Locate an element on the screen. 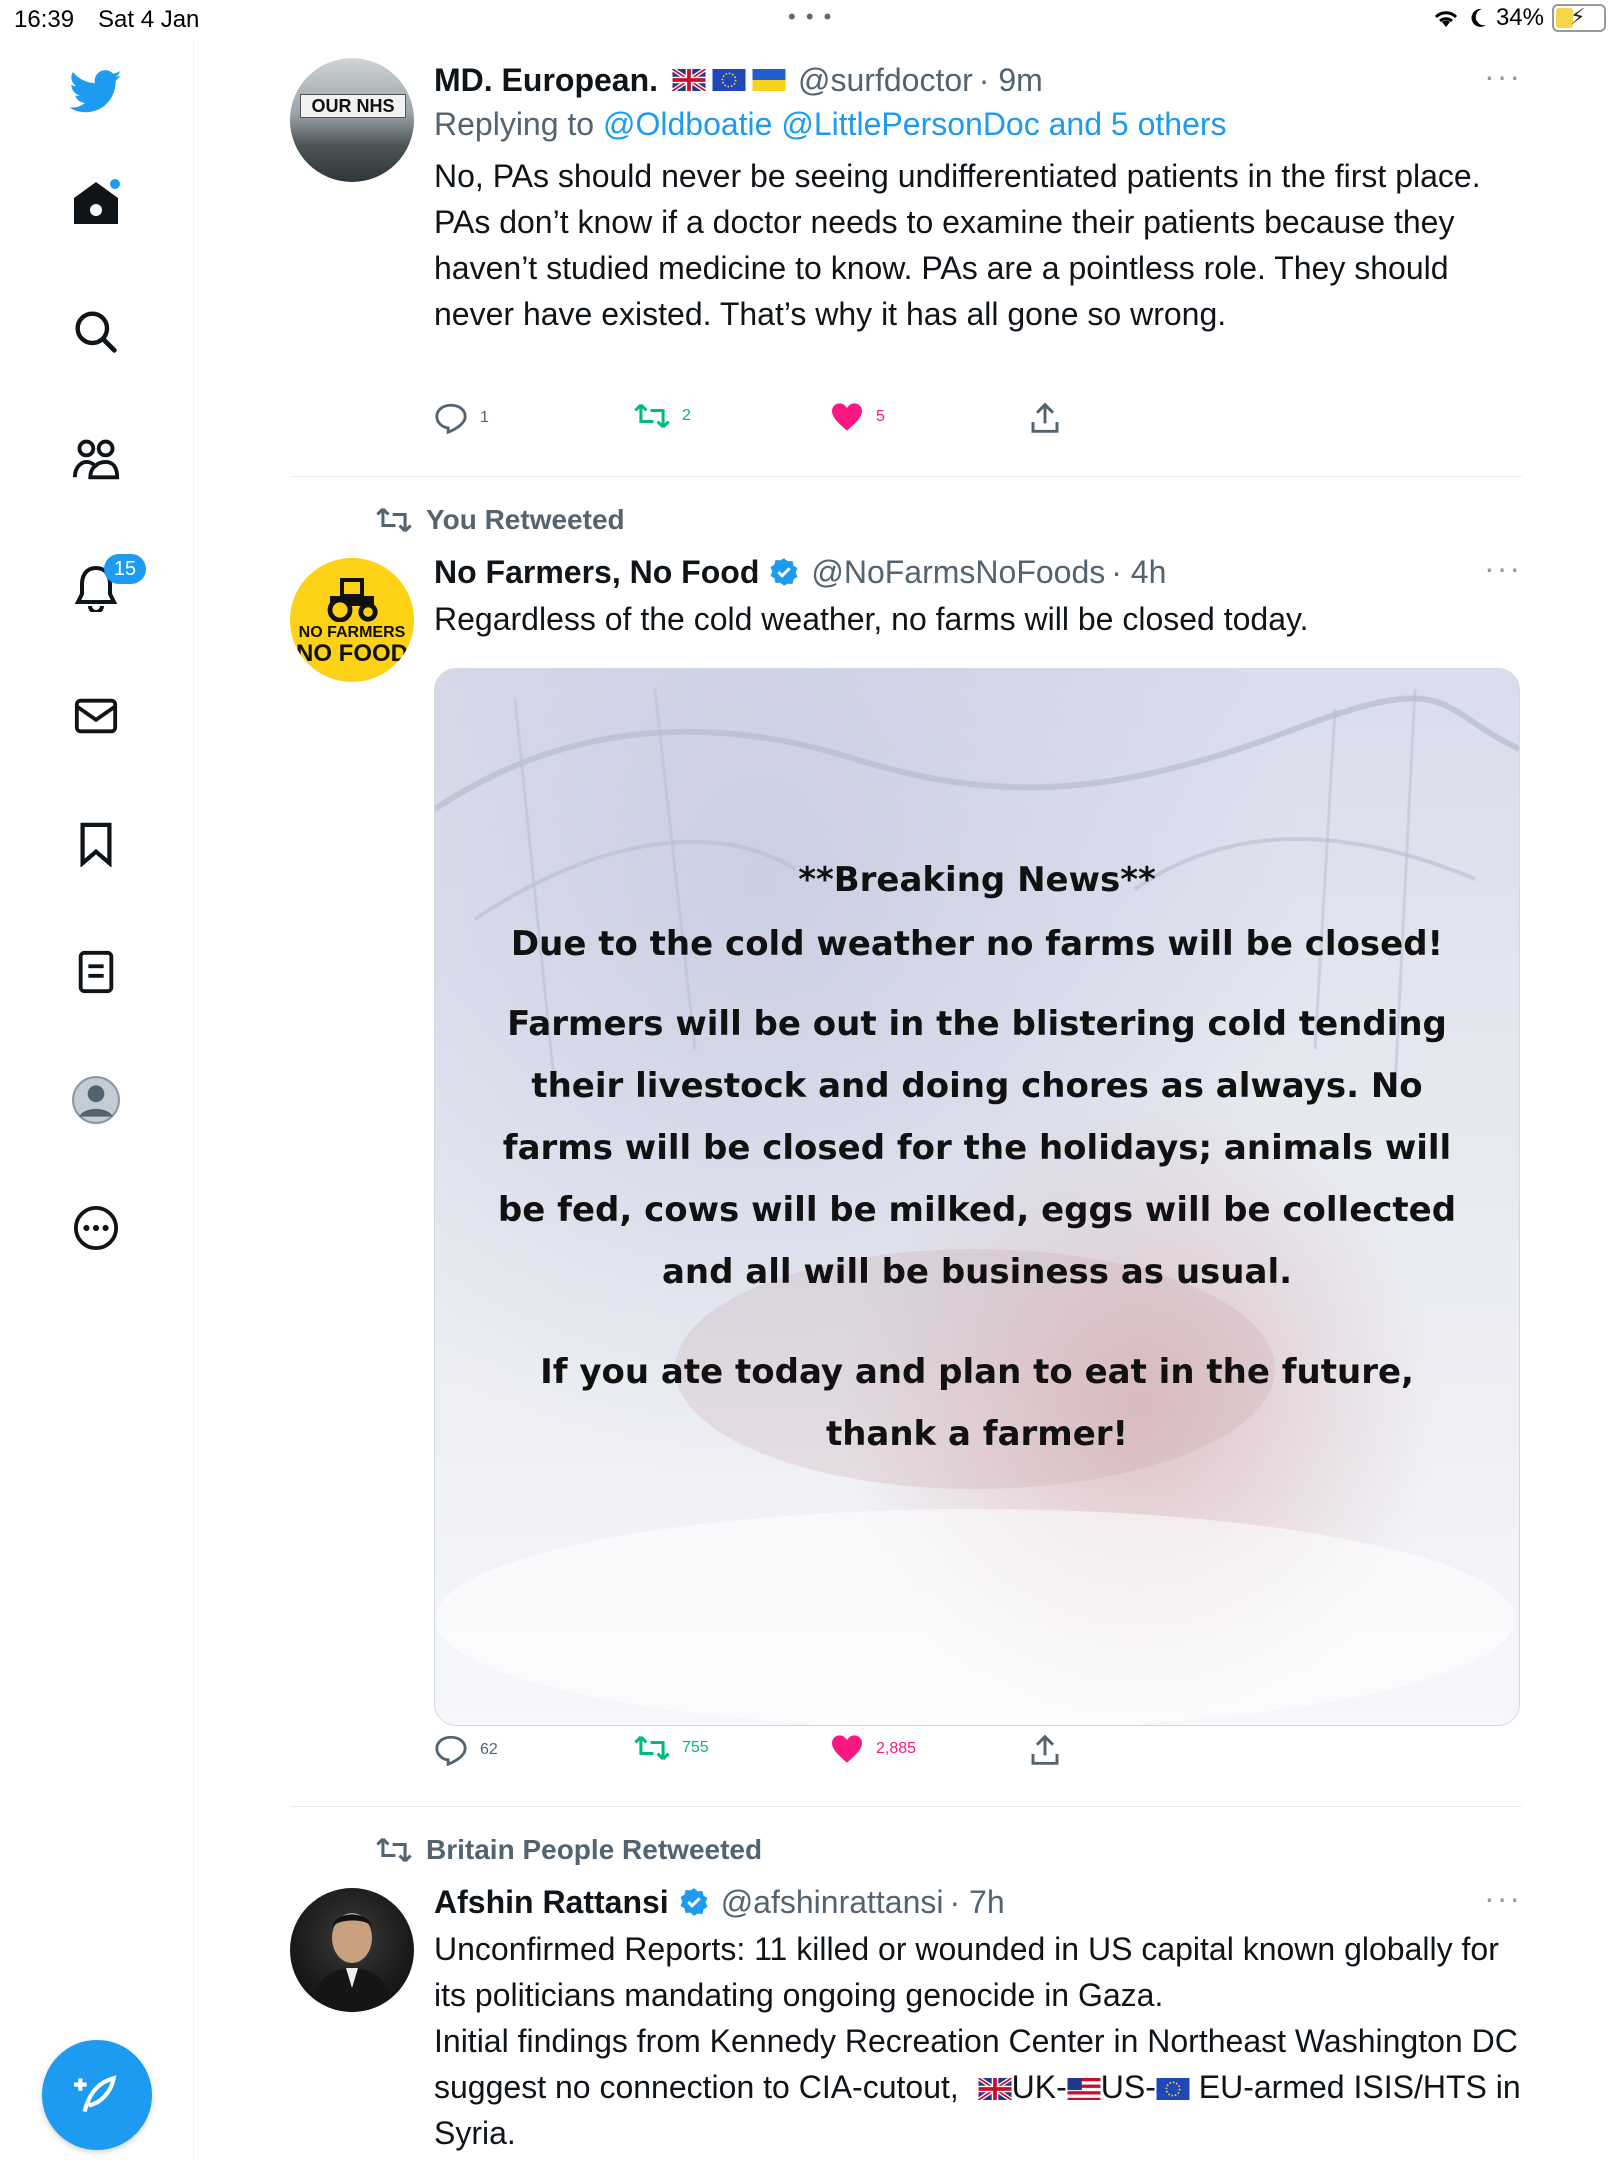 Image resolution: width=1620 pixels, height=2160 pixels. tweet-header: No Farmers, No Food @NoFarmsNoFoods · 4h is located at coordinates (978, 572).